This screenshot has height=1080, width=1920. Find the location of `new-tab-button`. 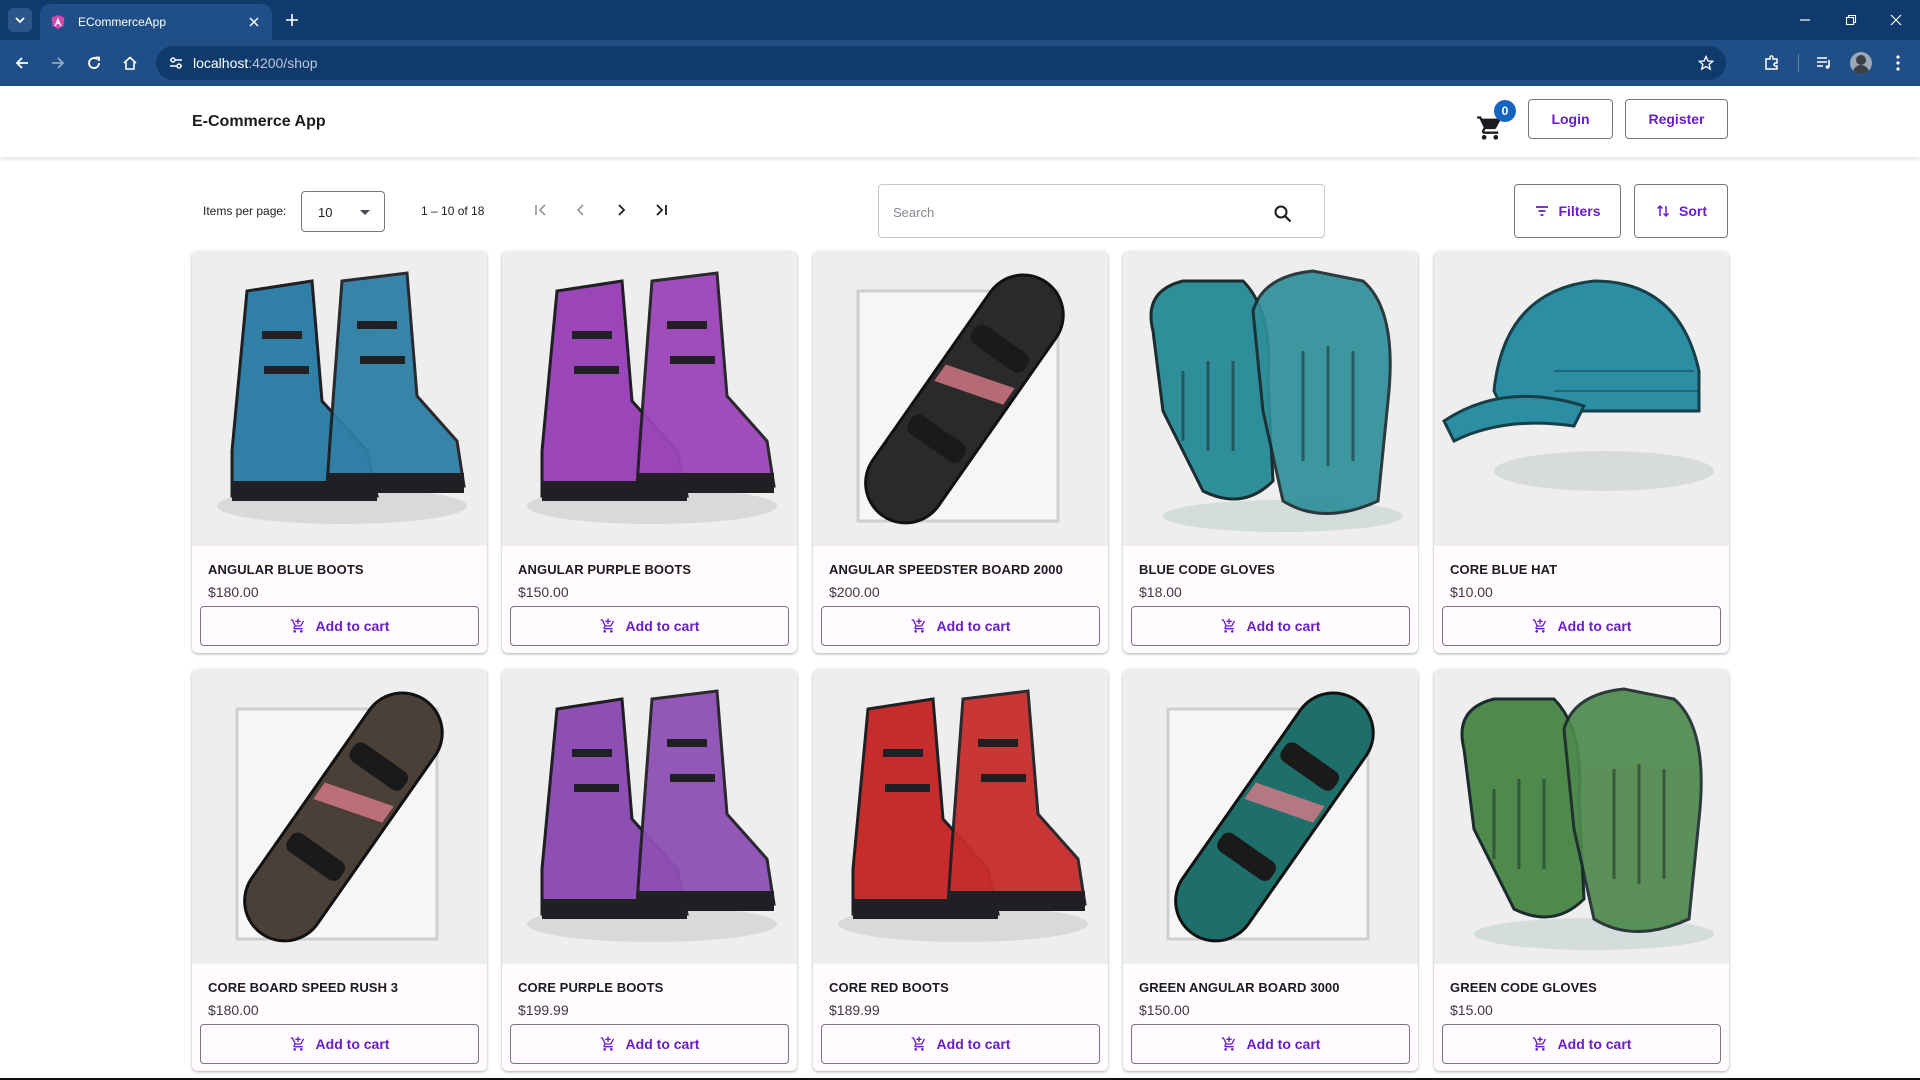

new-tab-button is located at coordinates (292, 20).